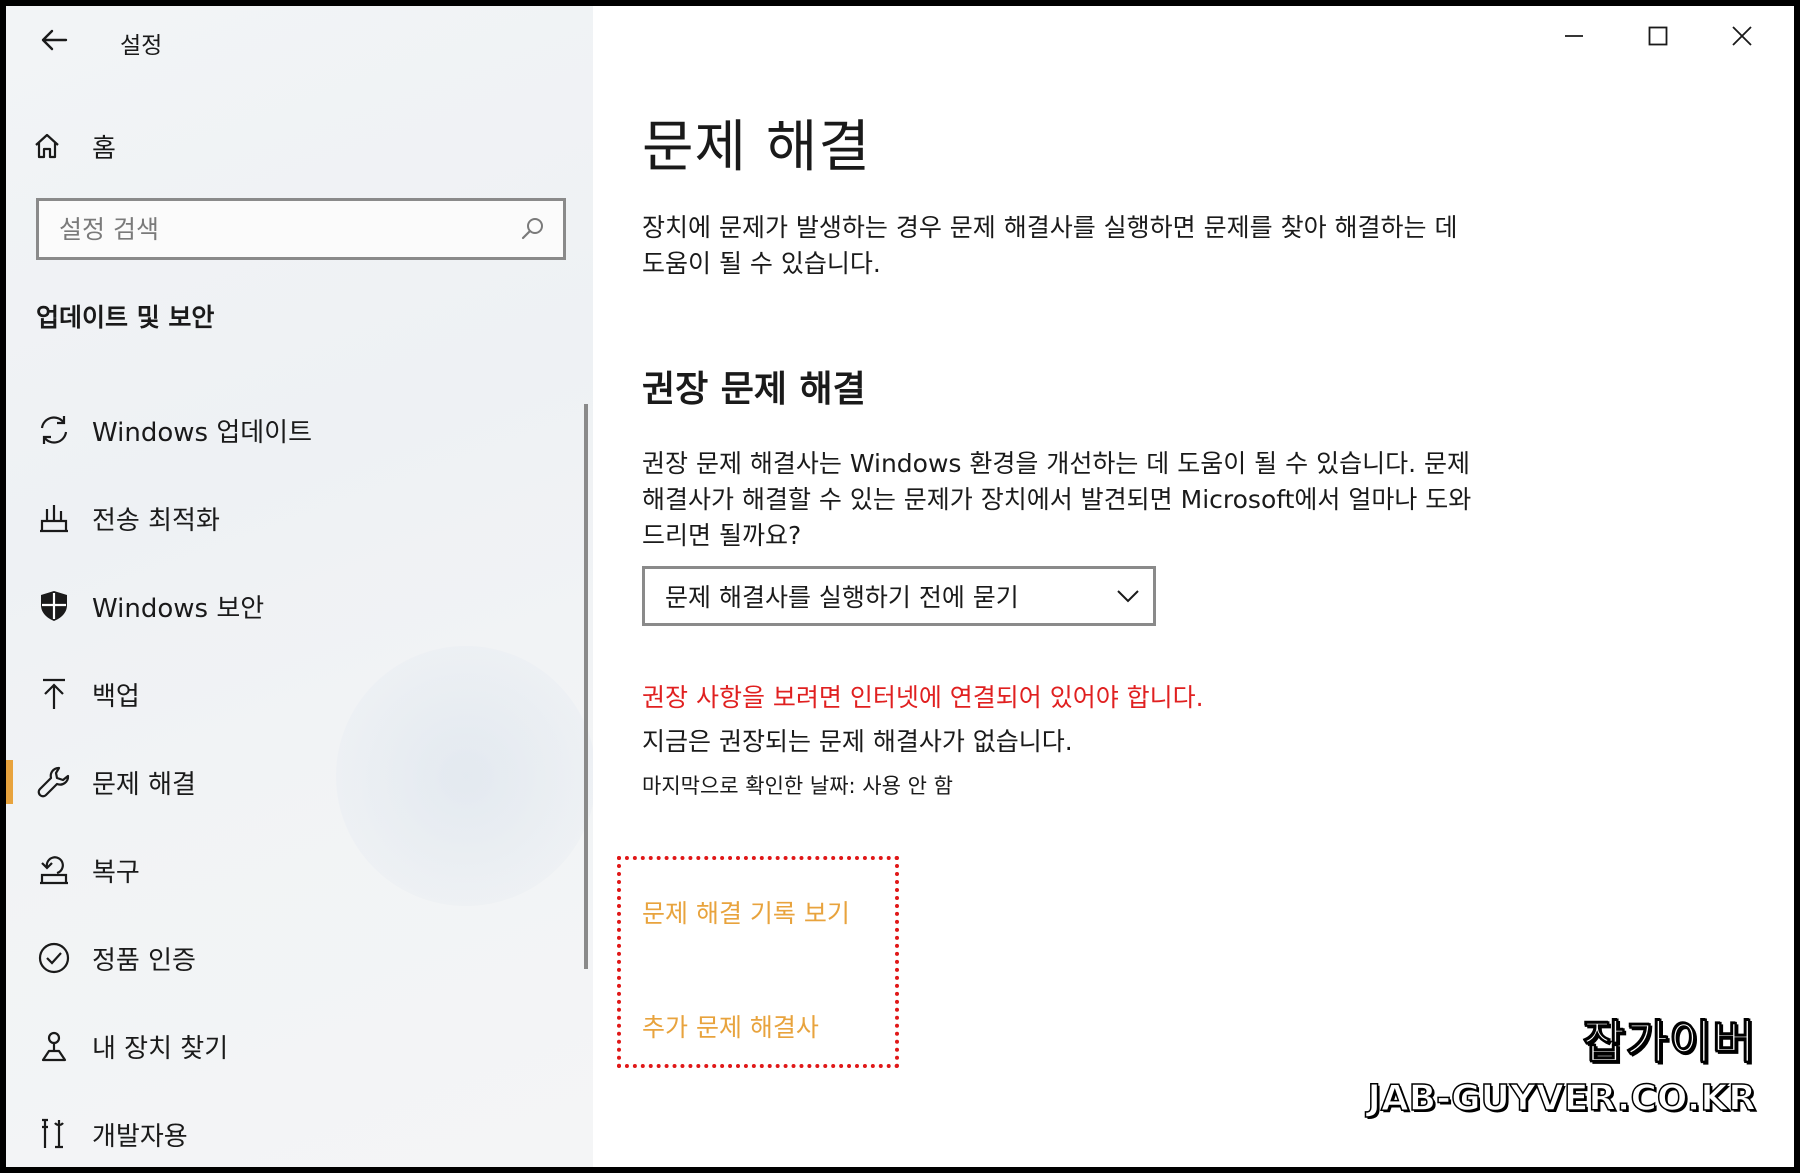 This screenshot has width=1800, height=1173. What do you see at coordinates (586, 686) in the screenshot?
I see `sidebar-scrollbar` at bounding box center [586, 686].